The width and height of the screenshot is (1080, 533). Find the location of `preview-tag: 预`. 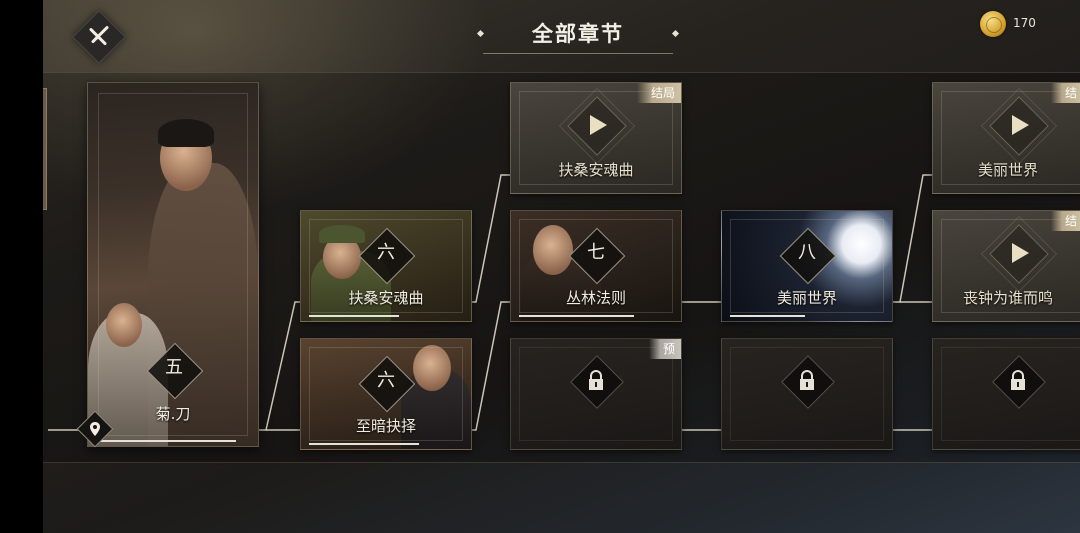

preview-tag: 预 is located at coordinates (664, 349).